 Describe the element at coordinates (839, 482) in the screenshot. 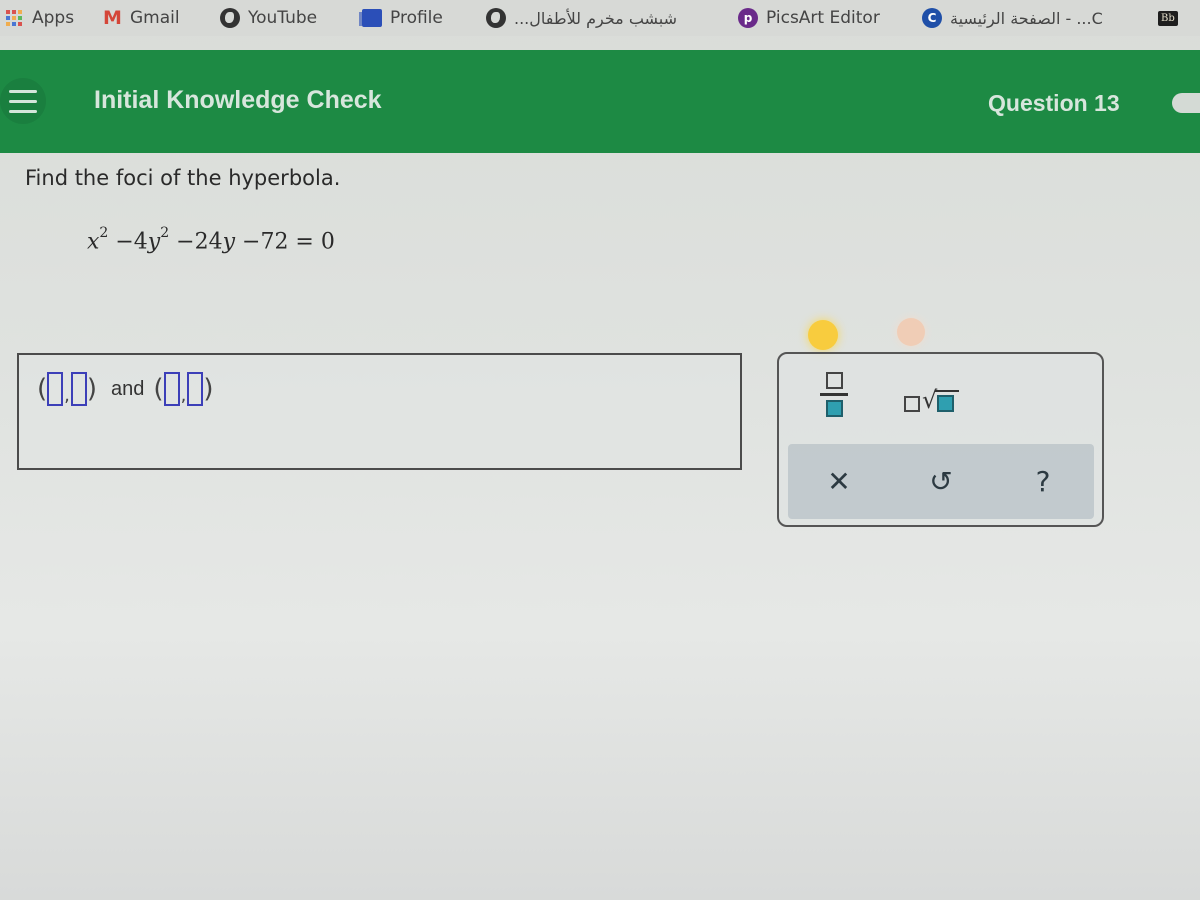

I see `clear-icon: ✕` at that location.